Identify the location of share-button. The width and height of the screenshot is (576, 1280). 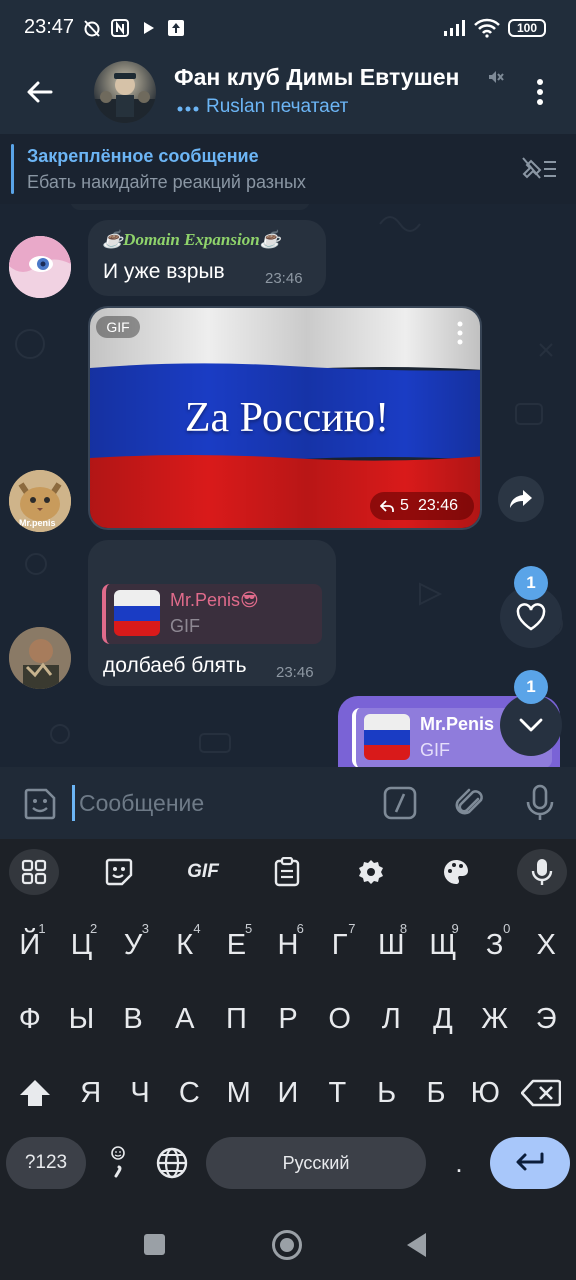
(521, 499).